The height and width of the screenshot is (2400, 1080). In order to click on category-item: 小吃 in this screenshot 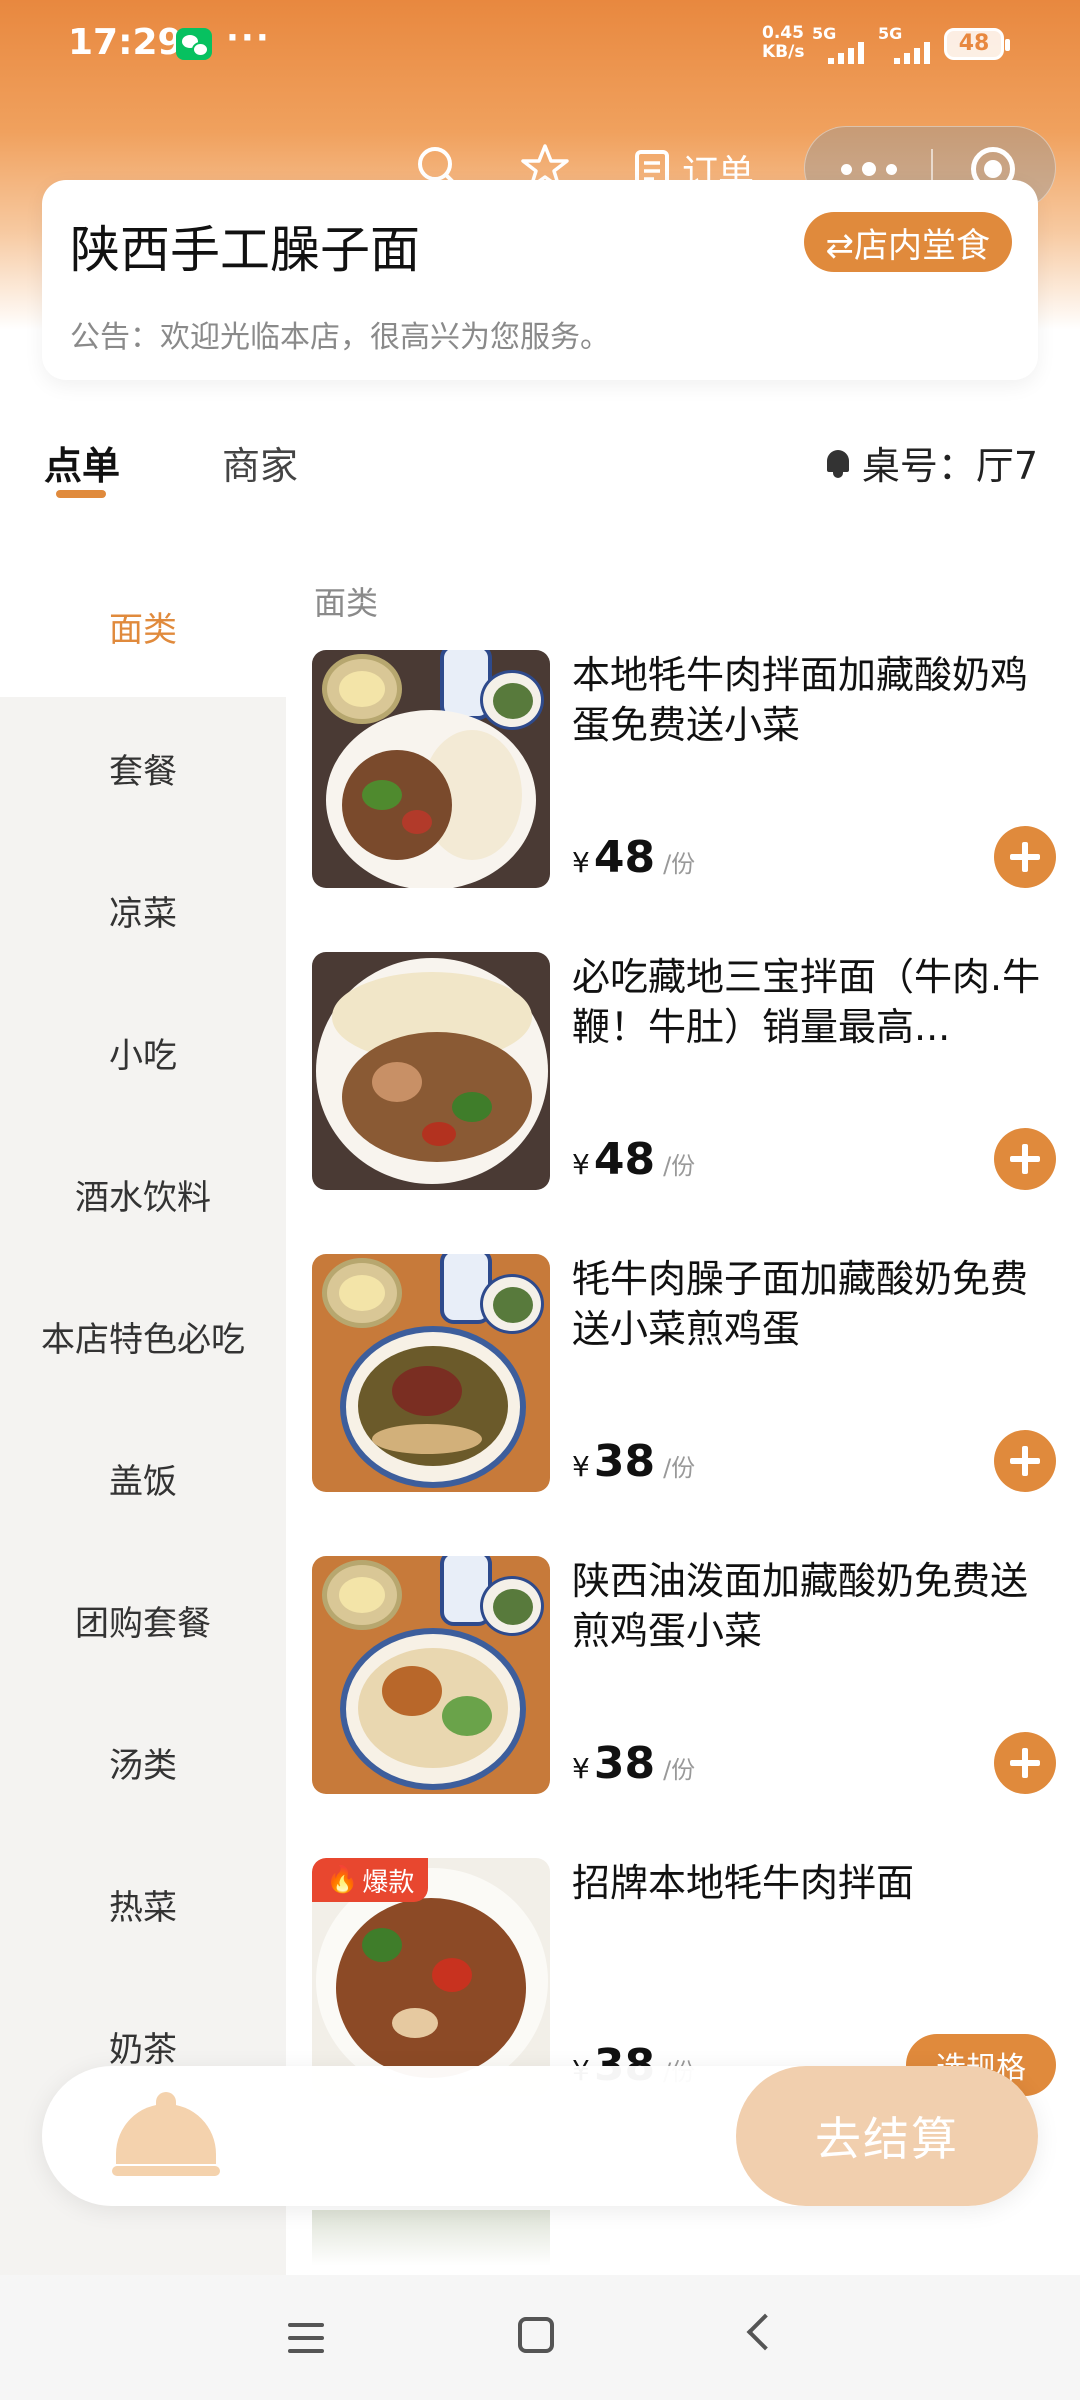, I will do `click(143, 1052)`.